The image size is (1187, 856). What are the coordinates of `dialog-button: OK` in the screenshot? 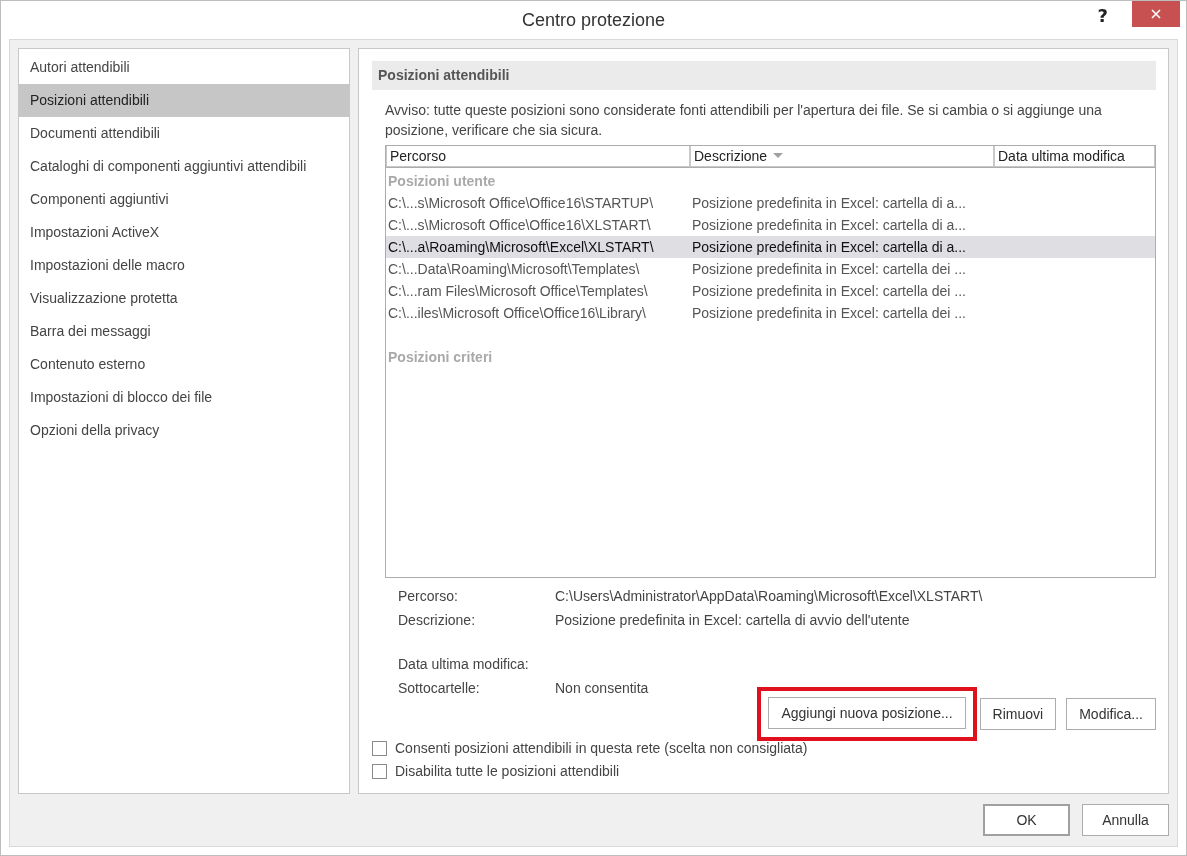 It's located at (1026, 820).